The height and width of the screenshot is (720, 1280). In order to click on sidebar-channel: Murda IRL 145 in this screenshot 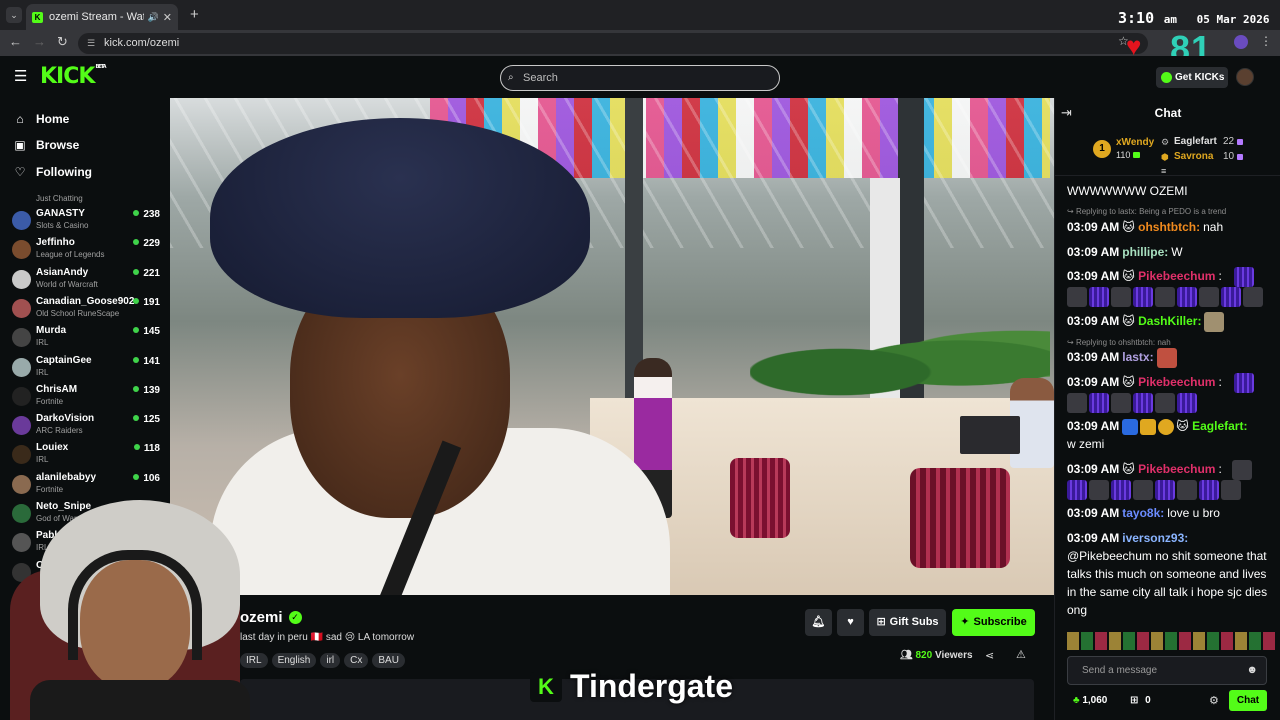, I will do `click(87, 339)`.